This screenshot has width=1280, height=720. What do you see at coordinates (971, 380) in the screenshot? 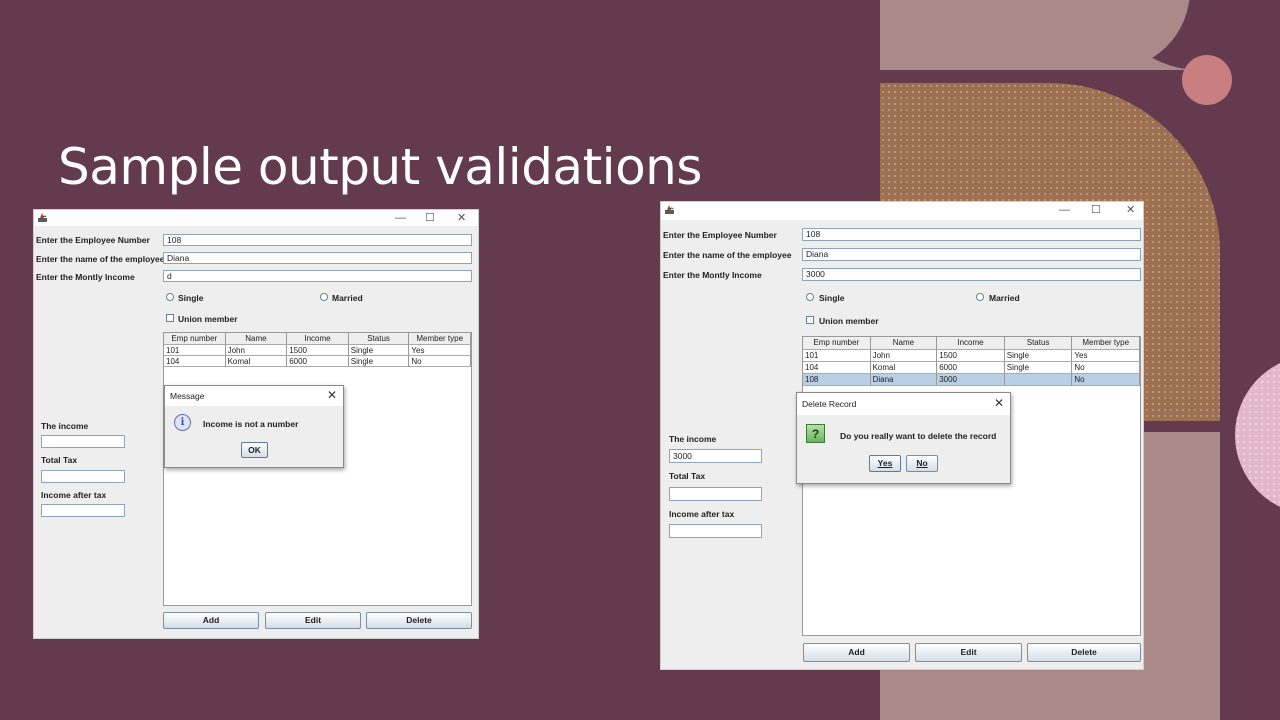
I see `table-row-selected: 108 Diana 3000 No` at bounding box center [971, 380].